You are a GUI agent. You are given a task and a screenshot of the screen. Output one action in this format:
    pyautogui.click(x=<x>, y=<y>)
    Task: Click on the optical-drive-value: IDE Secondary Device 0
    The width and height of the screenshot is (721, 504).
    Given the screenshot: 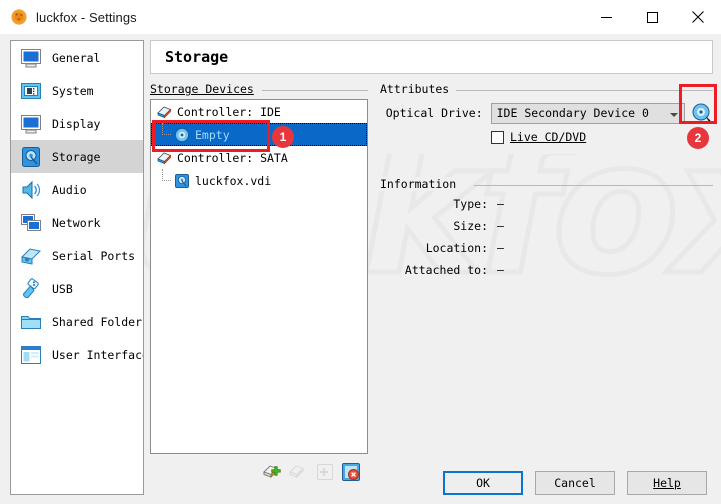 What is the action you would take?
    pyautogui.click(x=572, y=113)
    